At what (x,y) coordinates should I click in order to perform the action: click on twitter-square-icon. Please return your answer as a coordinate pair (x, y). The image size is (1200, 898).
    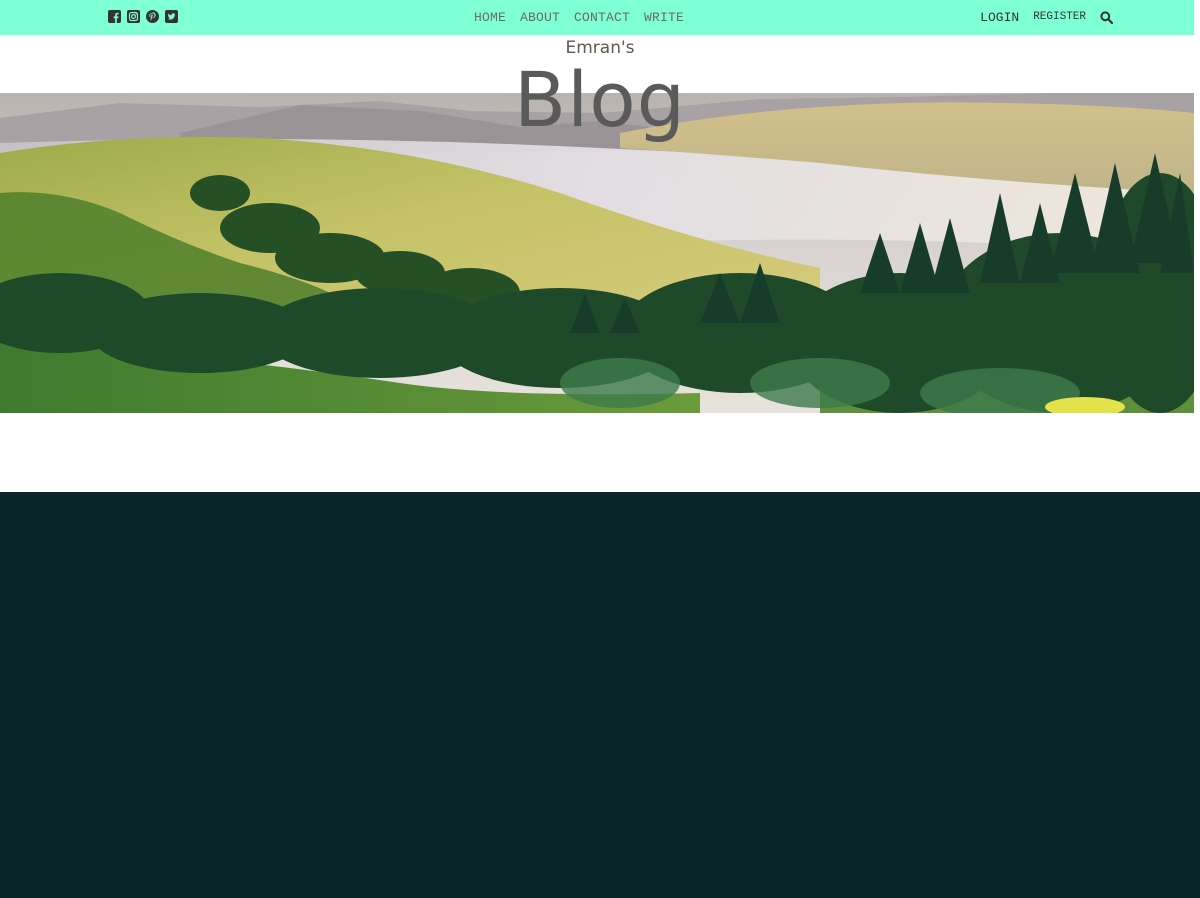
    Looking at the image, I should click on (171, 16).